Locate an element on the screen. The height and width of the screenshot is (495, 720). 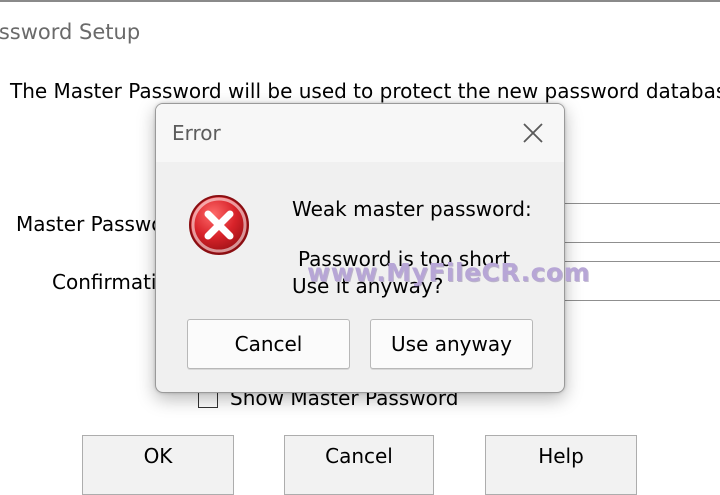
window-title: assword Setup is located at coordinates (70, 32).